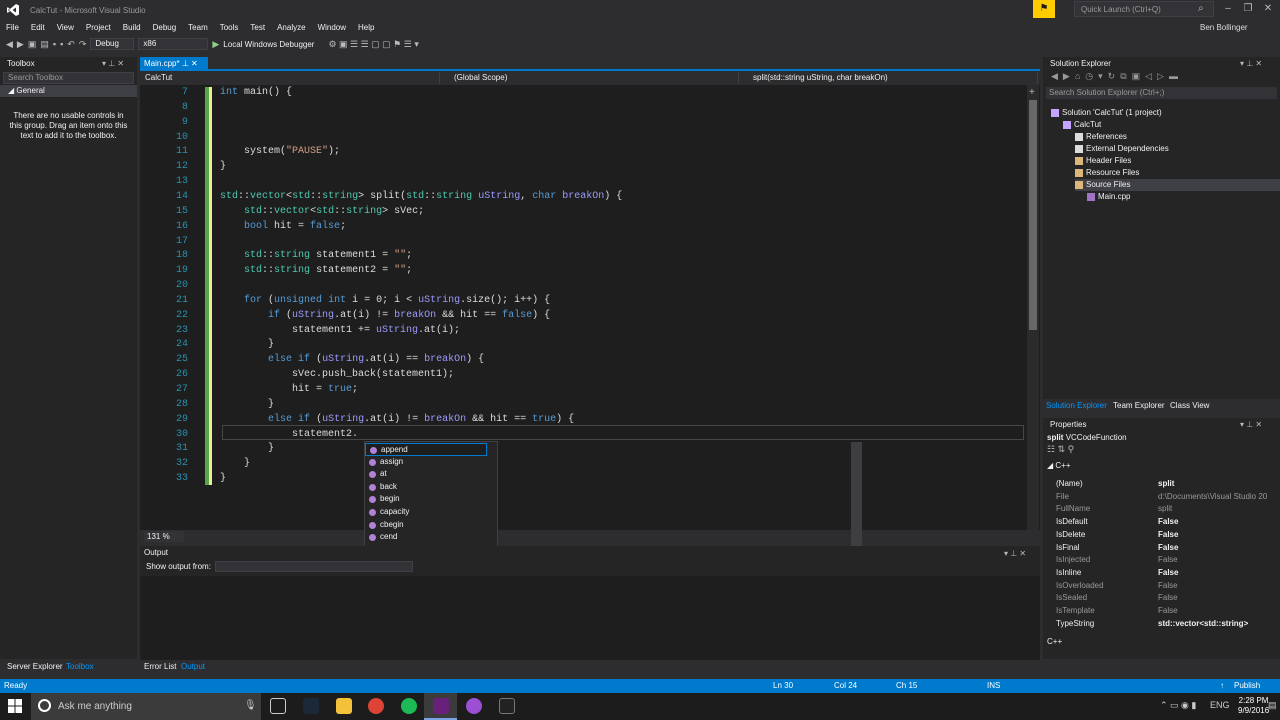  I want to click on menu-debug: Debug, so click(165, 28).